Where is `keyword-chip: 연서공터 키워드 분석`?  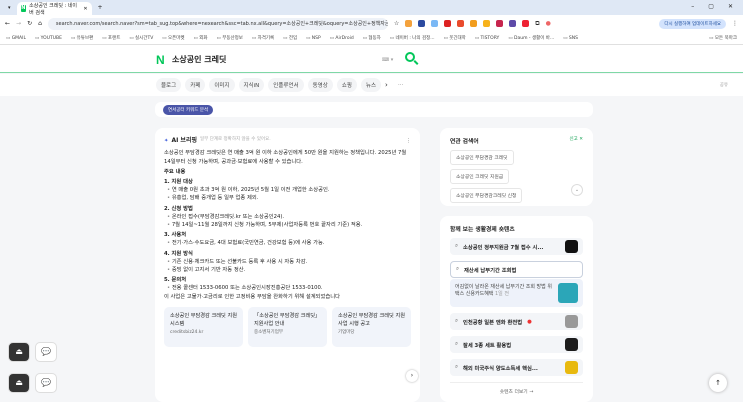 keyword-chip: 연서공터 키워드 분석 is located at coordinates (188, 110).